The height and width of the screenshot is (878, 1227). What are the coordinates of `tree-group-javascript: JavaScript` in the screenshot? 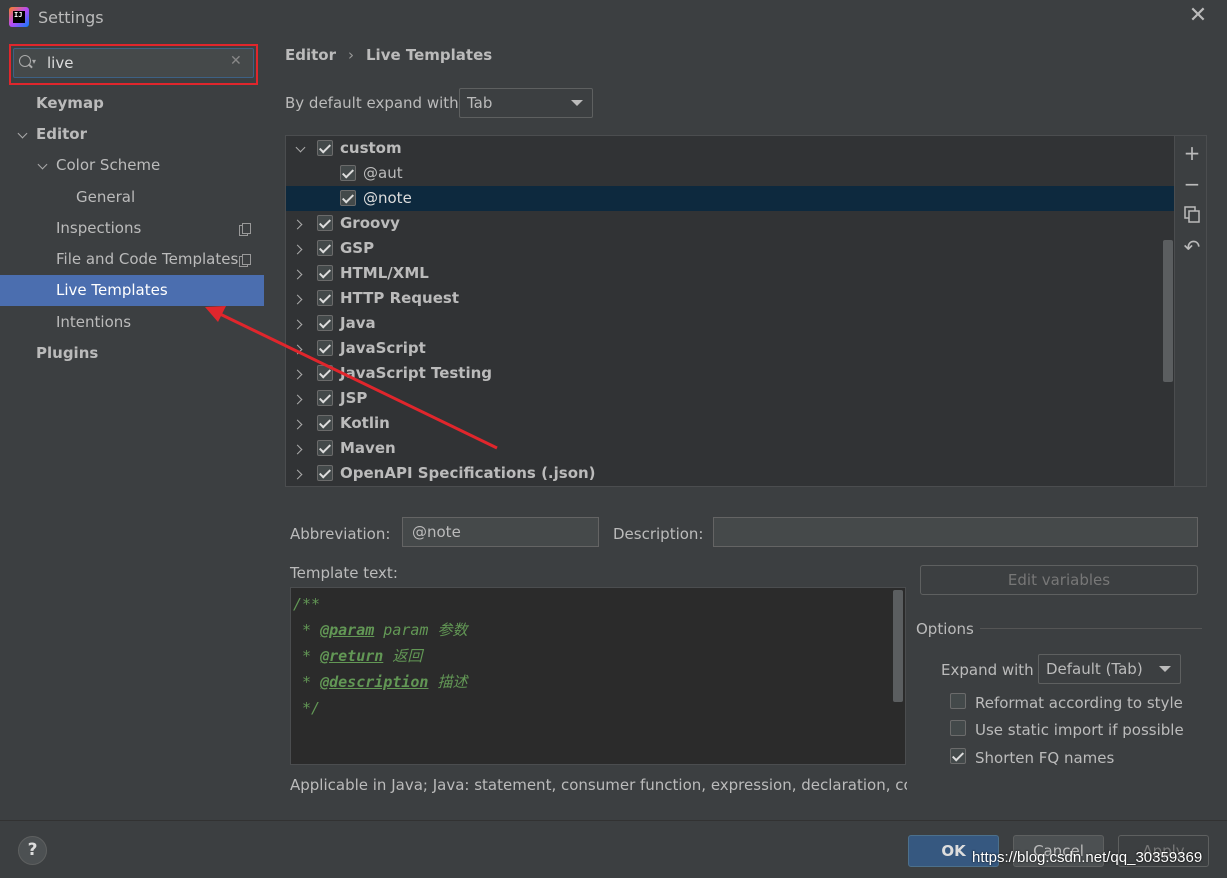 It's located at (730, 348).